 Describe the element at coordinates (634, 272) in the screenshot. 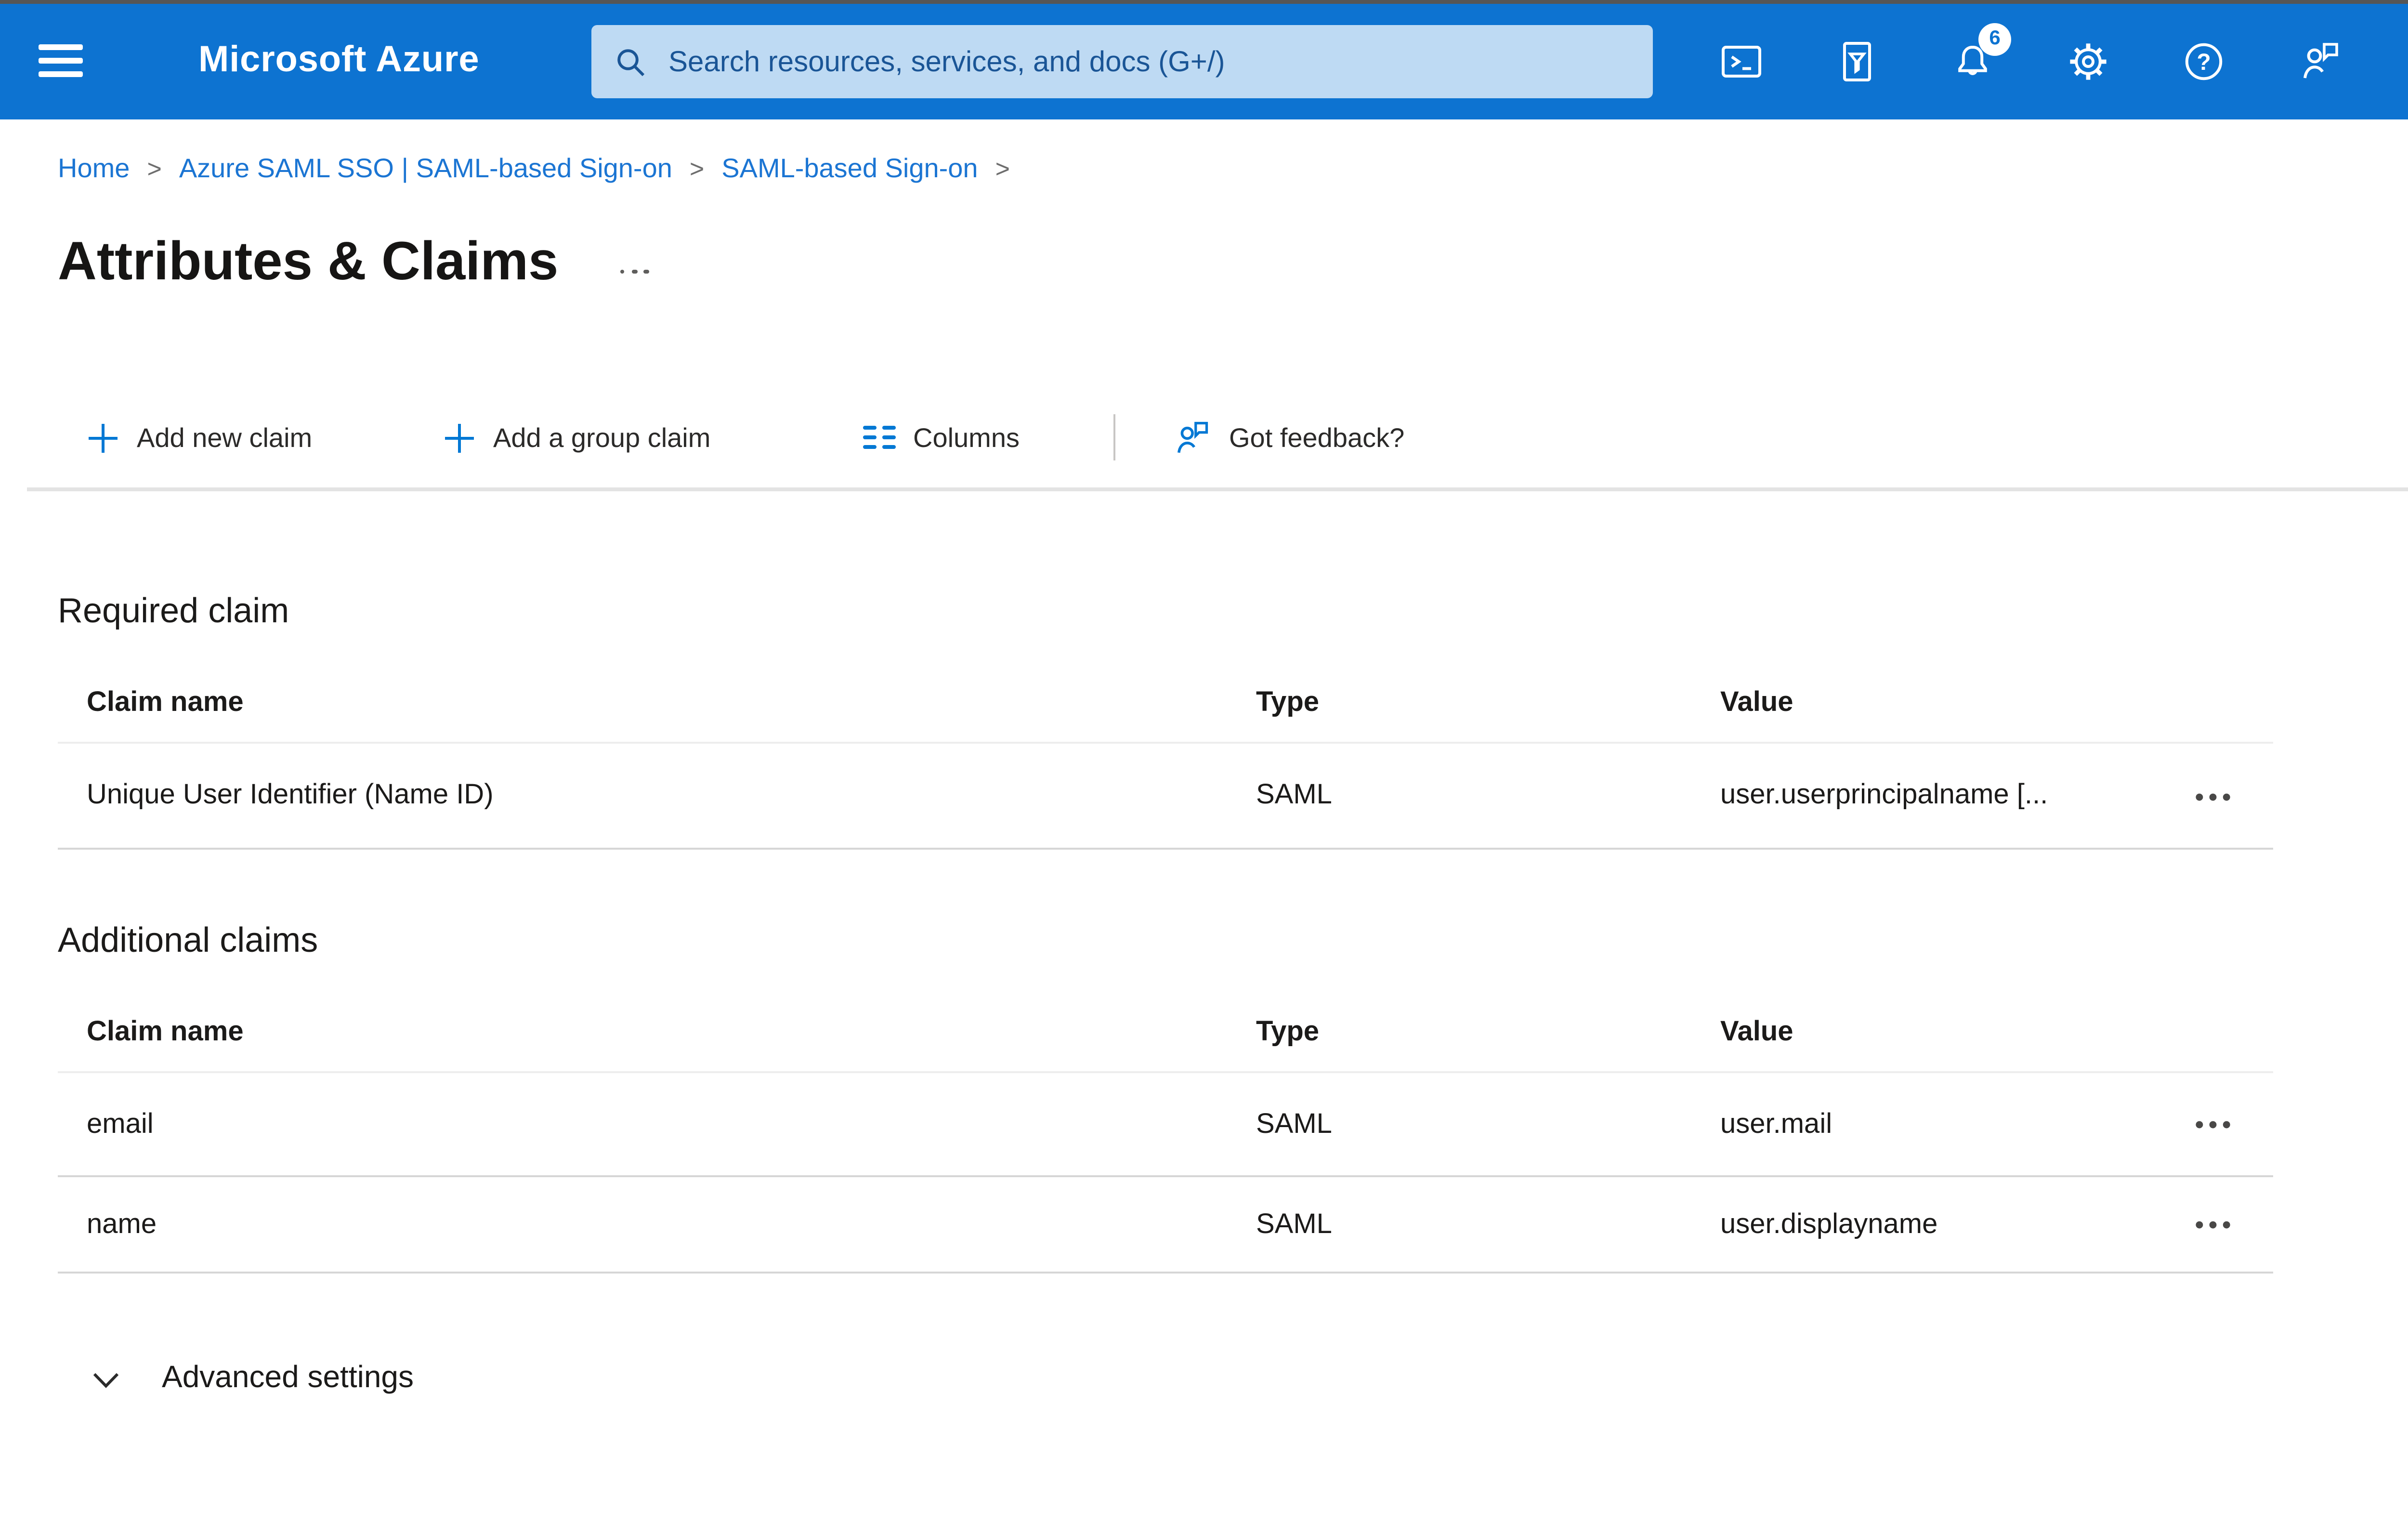

I see `more-options-button` at that location.